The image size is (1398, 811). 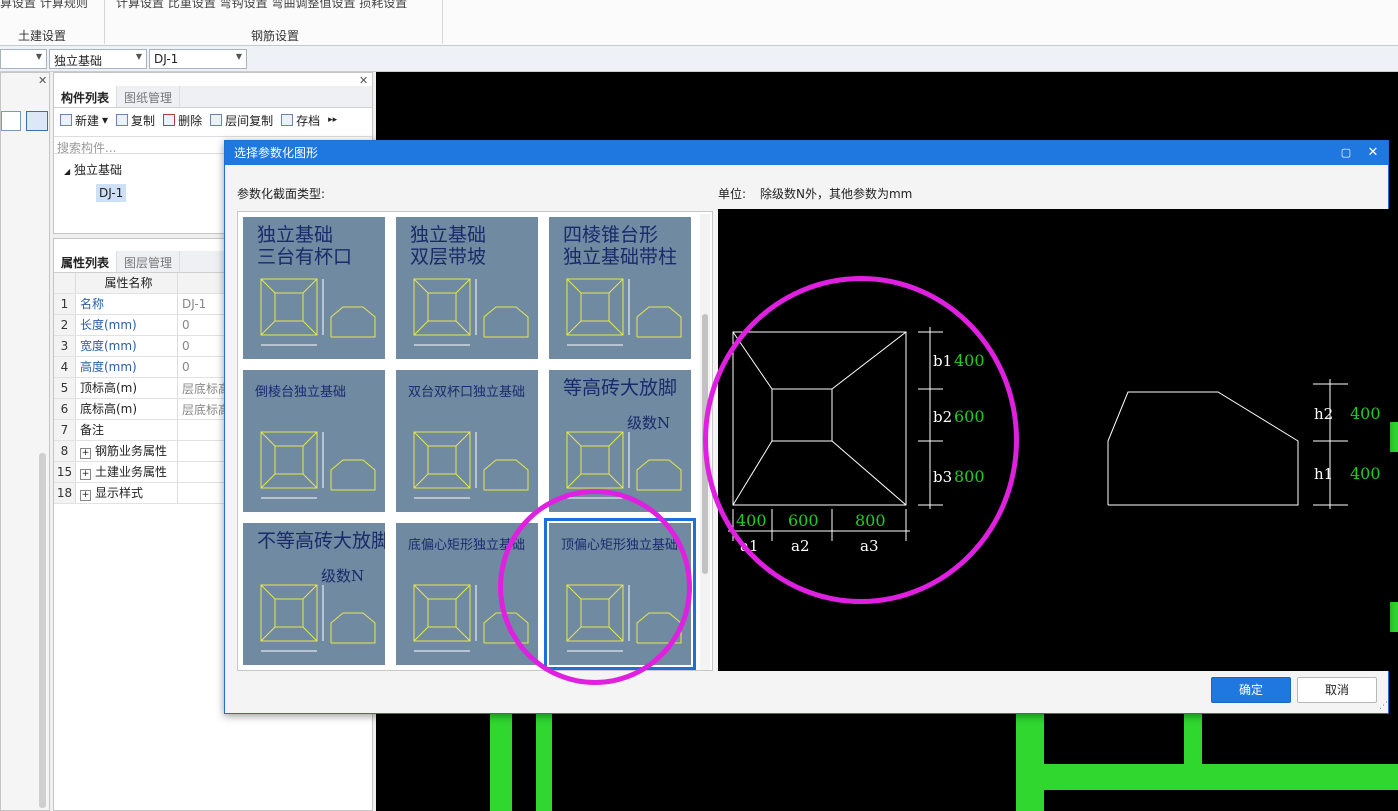 What do you see at coordinates (87, 120) in the screenshot?
I see `new-label: 新建` at bounding box center [87, 120].